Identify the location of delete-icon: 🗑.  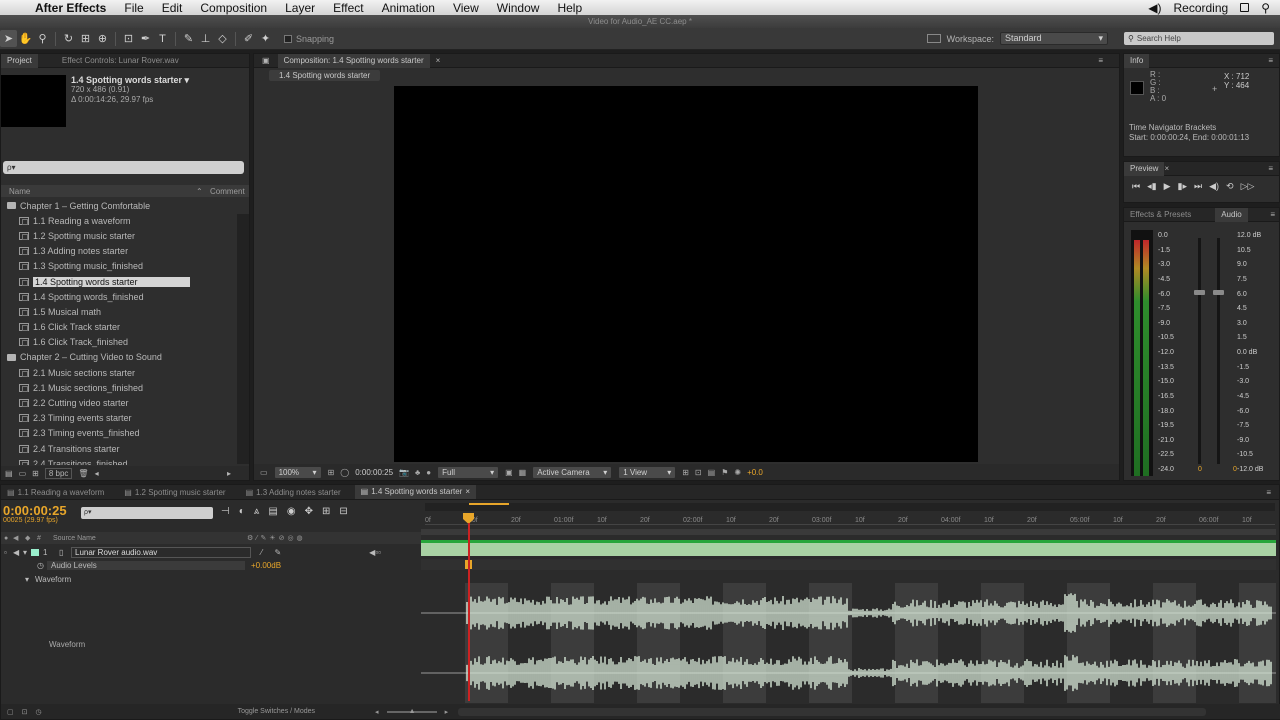
(83, 473).